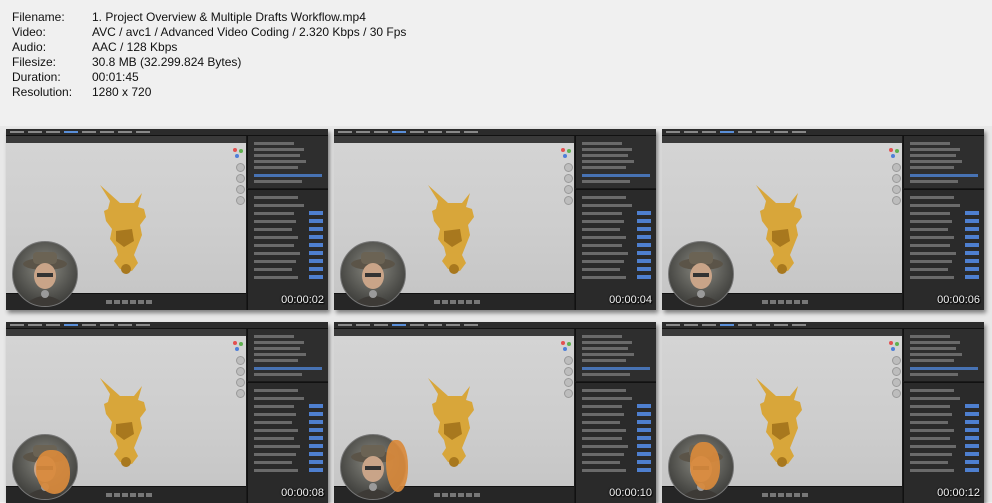 The height and width of the screenshot is (503, 992). I want to click on info-value: 1280 x 720, so click(122, 92).